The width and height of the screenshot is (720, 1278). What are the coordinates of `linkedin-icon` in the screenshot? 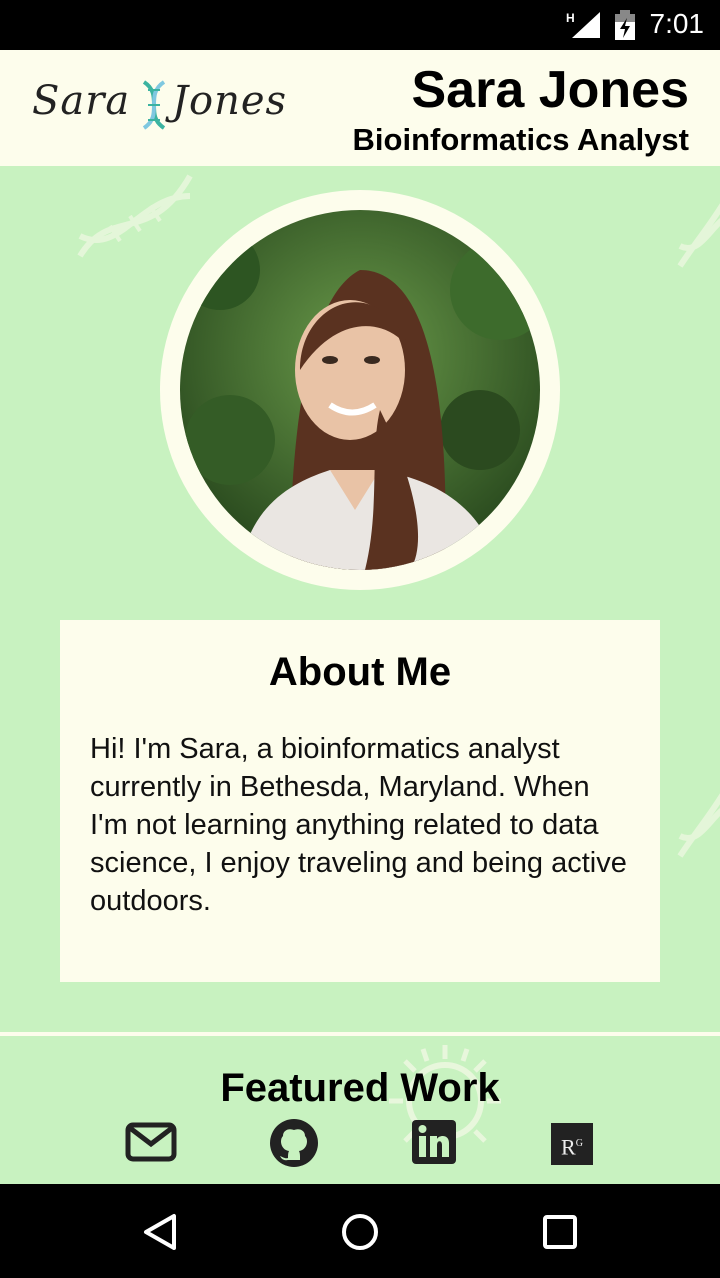 It's located at (434, 1142).